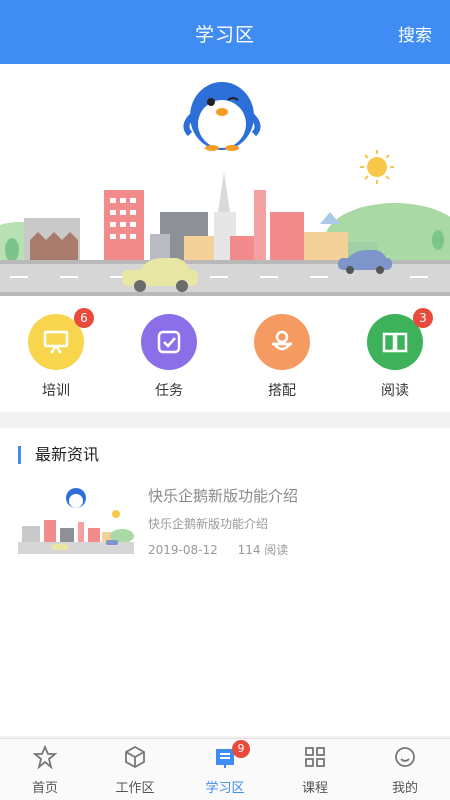  Describe the element at coordinates (405, 757) in the screenshot. I see `smiley-icon` at that location.